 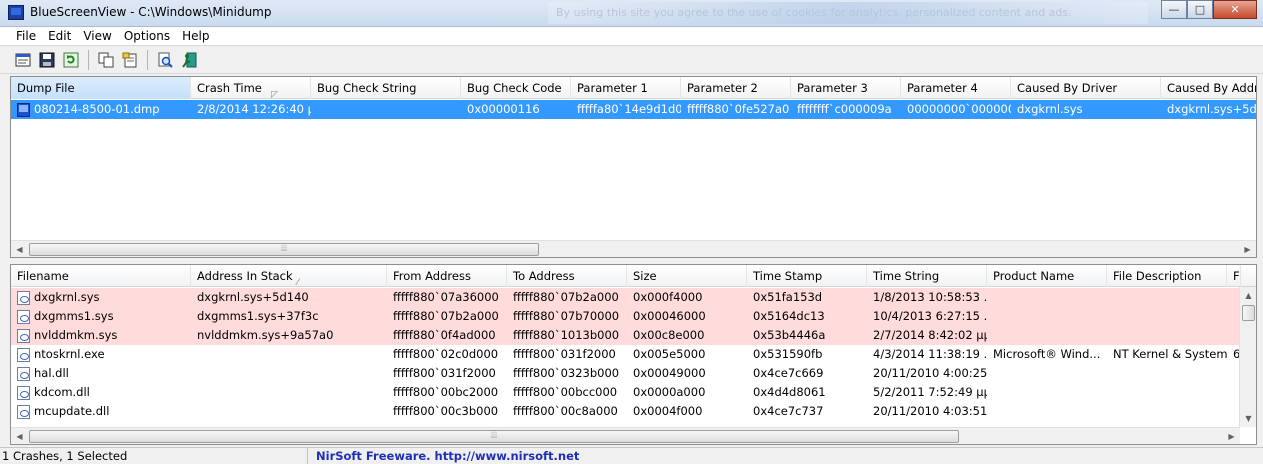 I want to click on cell-address-in-stack: dxgkrnl.sys+5d140, so click(x=253, y=297).